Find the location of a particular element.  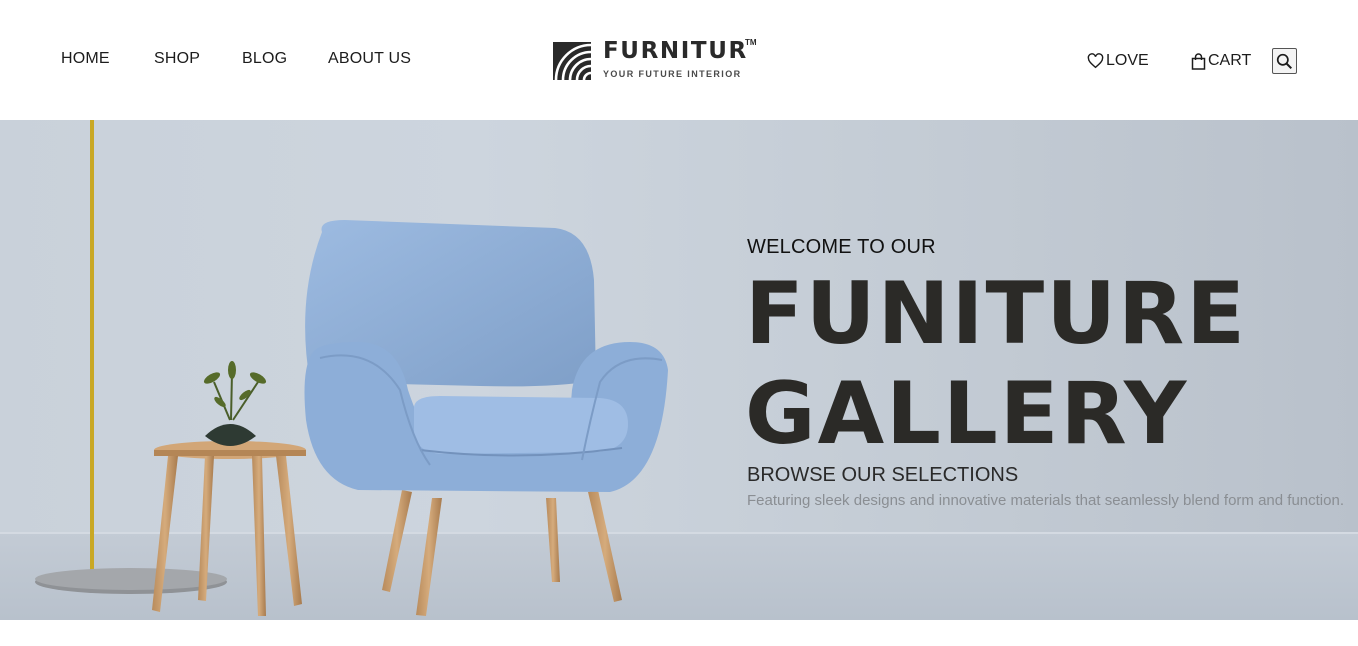

nav-about-us: ABOUT US is located at coordinates (369, 59).